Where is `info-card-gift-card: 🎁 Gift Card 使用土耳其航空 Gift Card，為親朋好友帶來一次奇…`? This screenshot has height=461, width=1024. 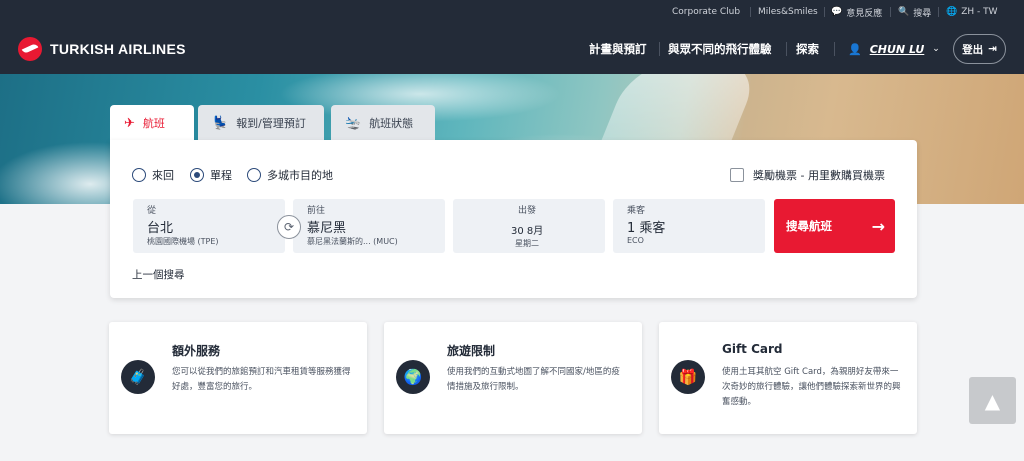
info-card-gift-card: 🎁 Gift Card 使用土耳其航空 Gift Card，為親朋好友帶來一次奇… is located at coordinates (788, 378).